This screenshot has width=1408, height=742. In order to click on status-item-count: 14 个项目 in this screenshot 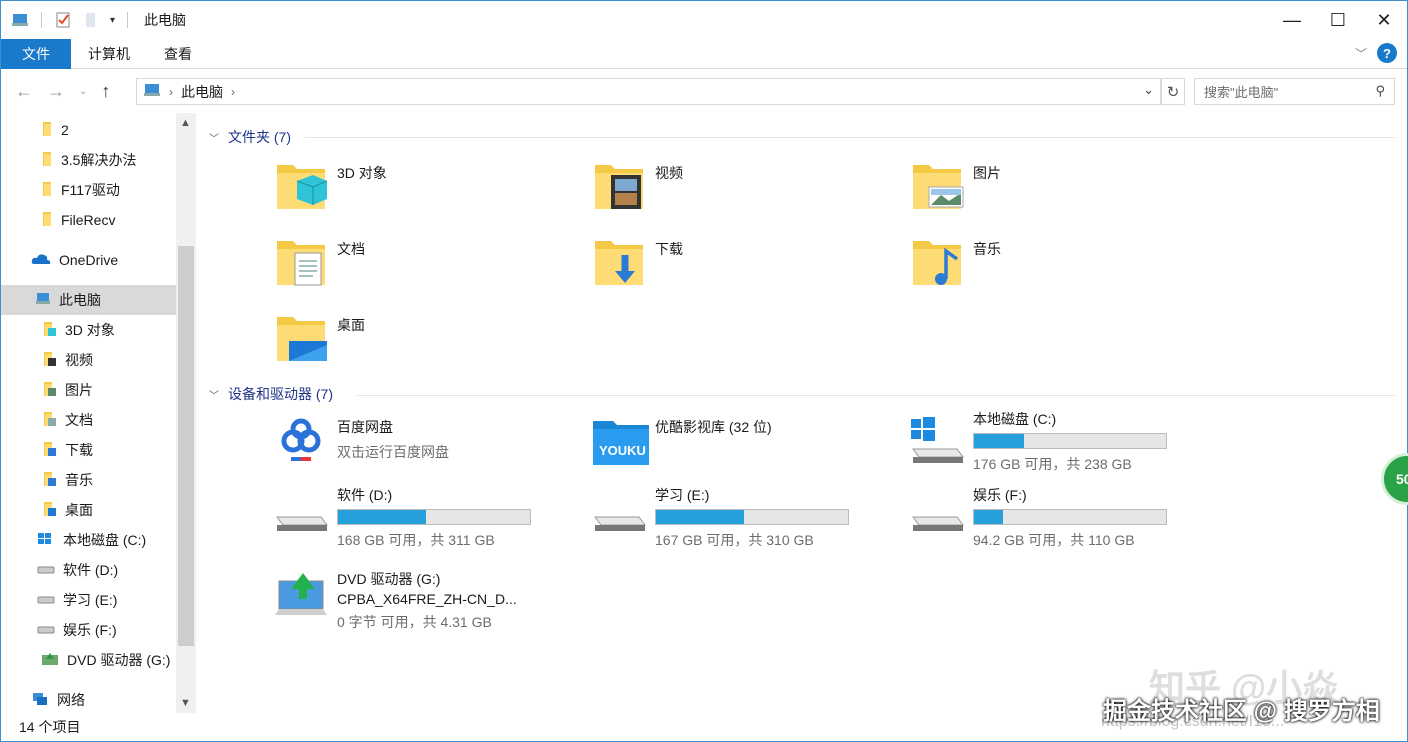, I will do `click(50, 727)`.